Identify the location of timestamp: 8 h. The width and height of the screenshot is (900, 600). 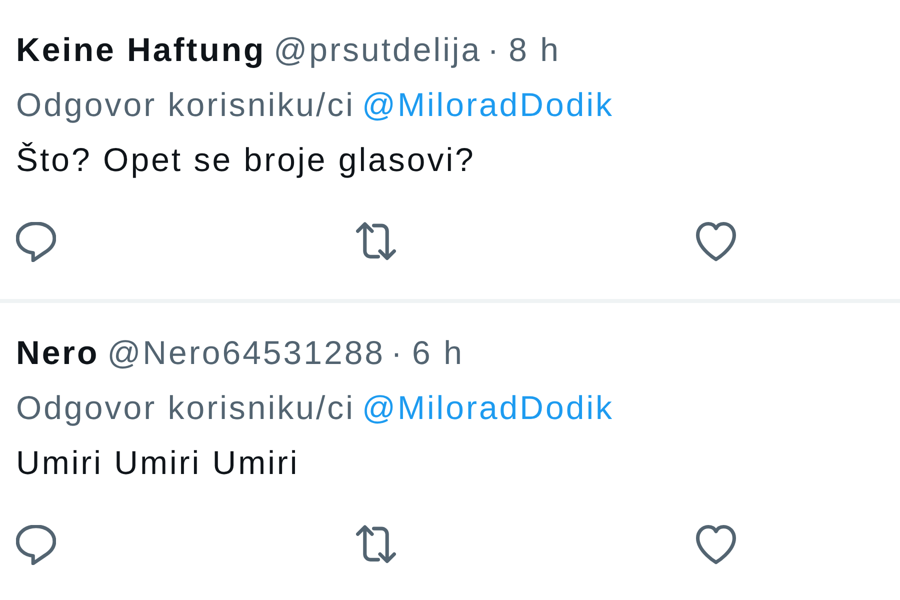
(534, 49).